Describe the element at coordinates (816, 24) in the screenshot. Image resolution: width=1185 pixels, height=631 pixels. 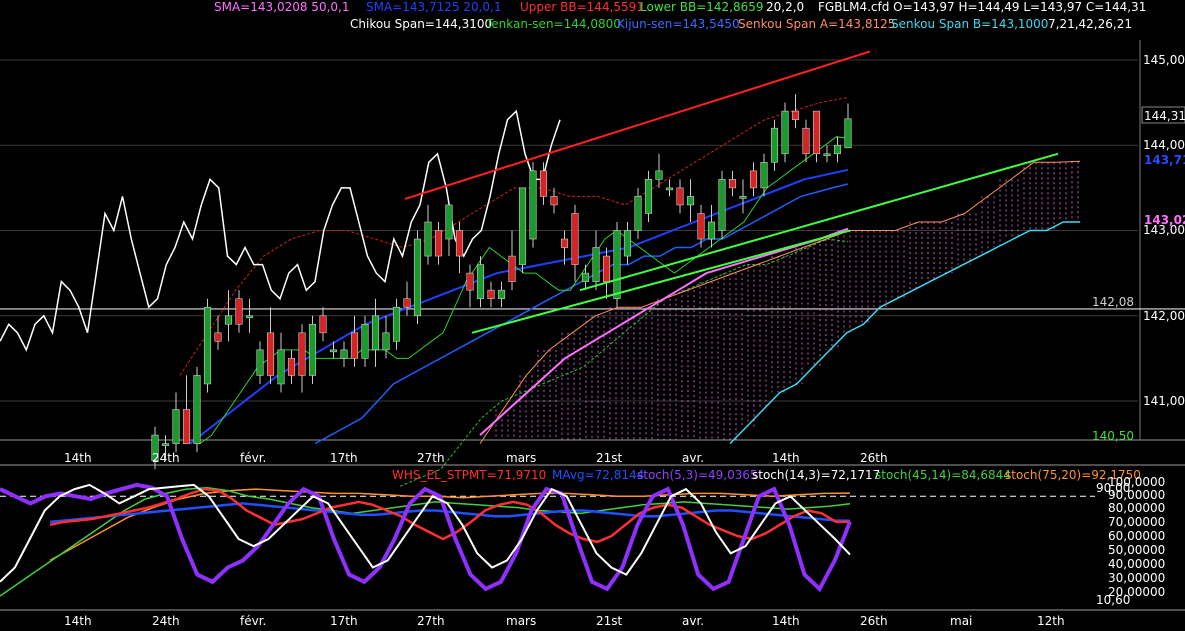
I see `legend-senkou-a: Senkou Span A=143,8125` at that location.